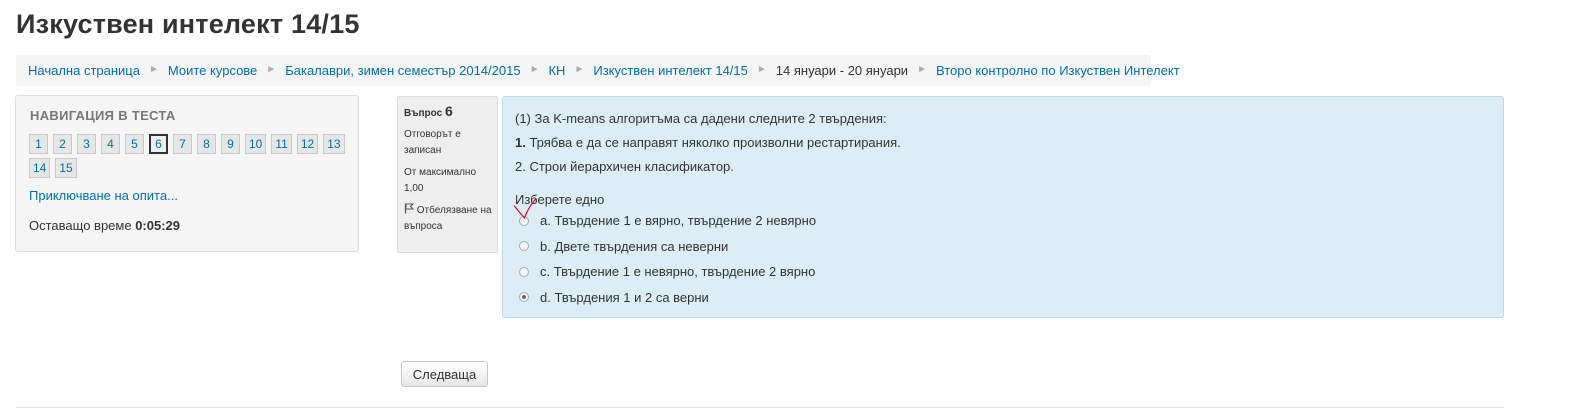  Describe the element at coordinates (520, 142) in the screenshot. I see `statement-1-number: 1.` at that location.